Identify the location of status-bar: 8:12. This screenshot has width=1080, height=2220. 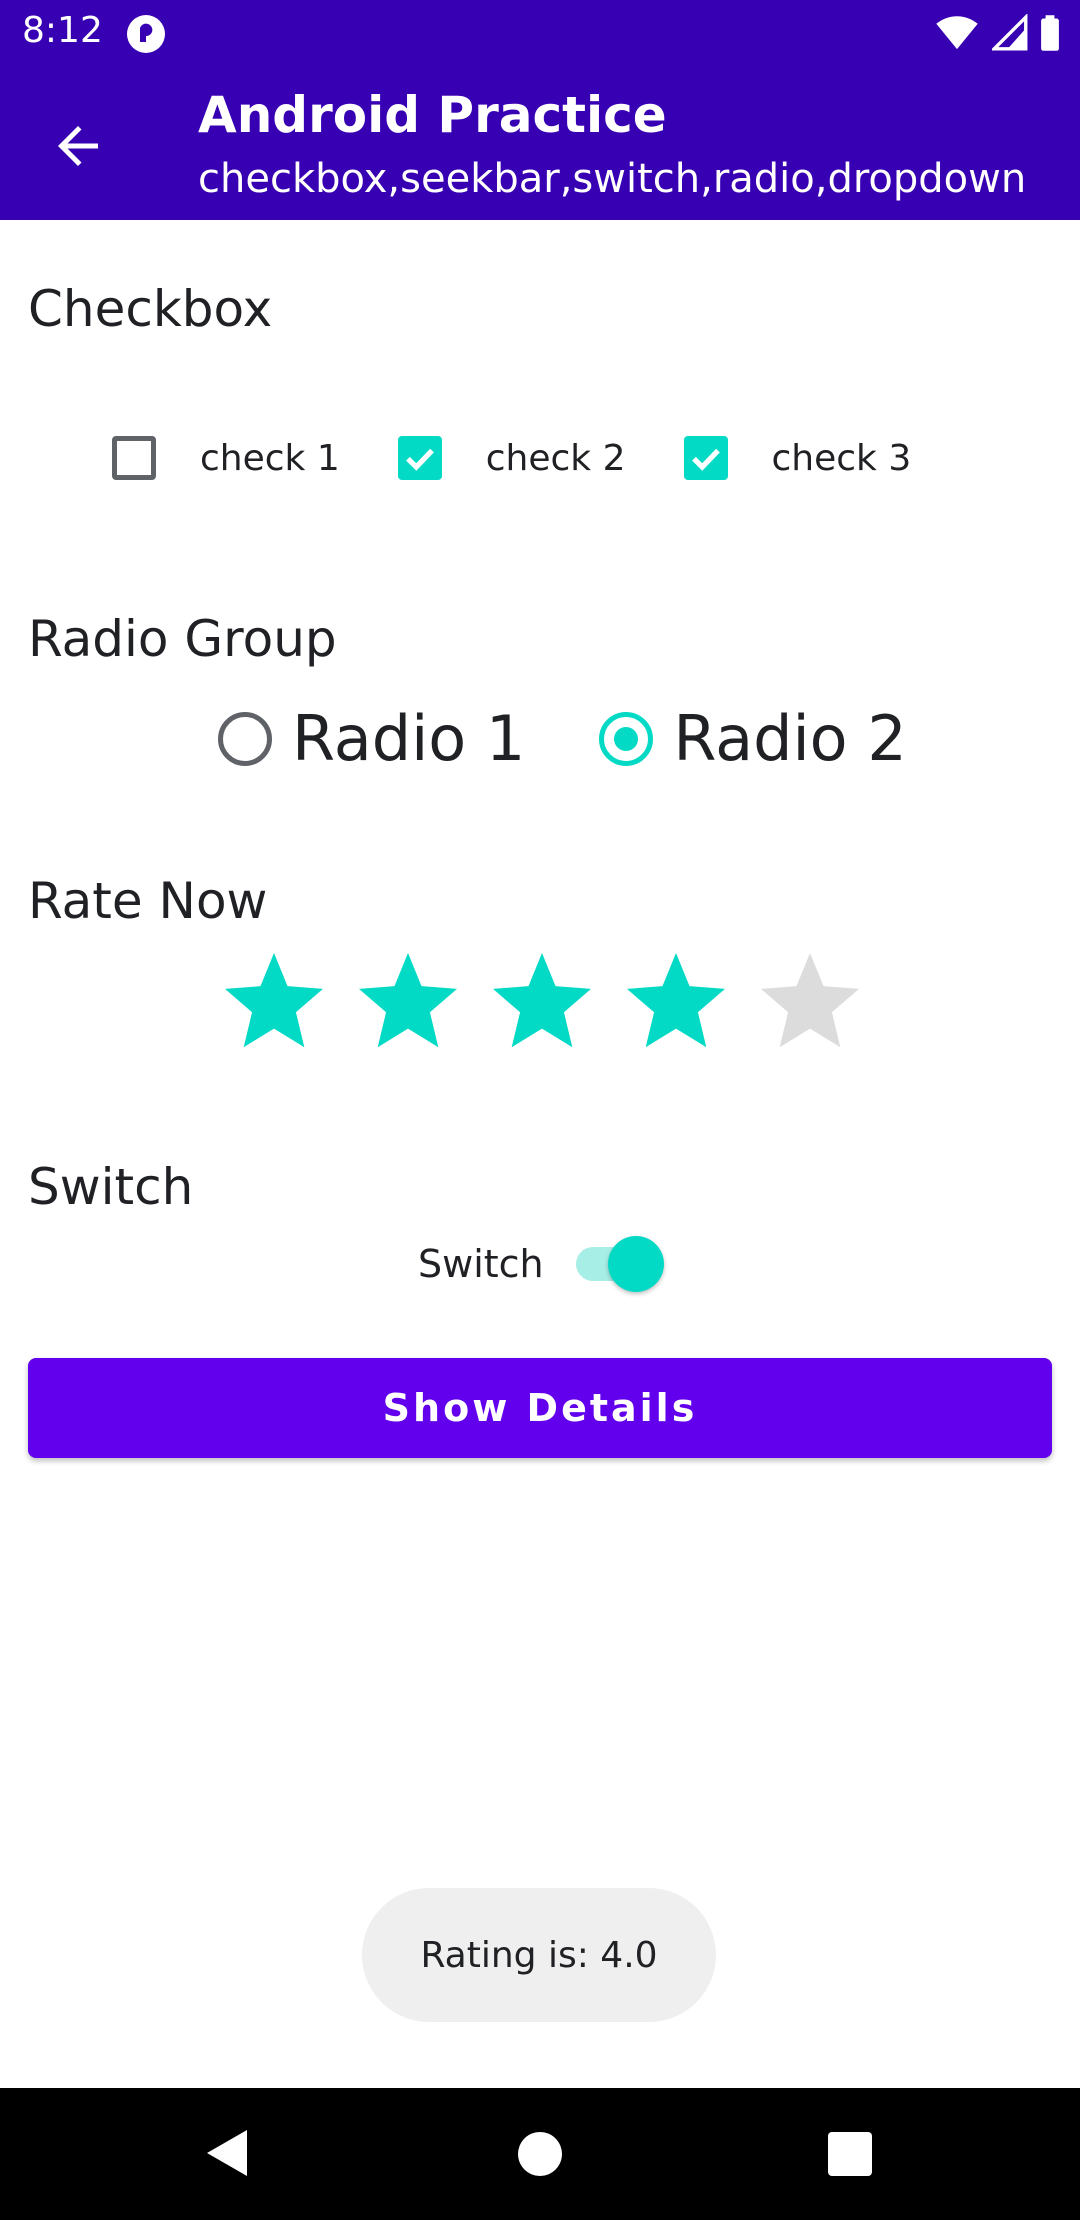
(540, 34).